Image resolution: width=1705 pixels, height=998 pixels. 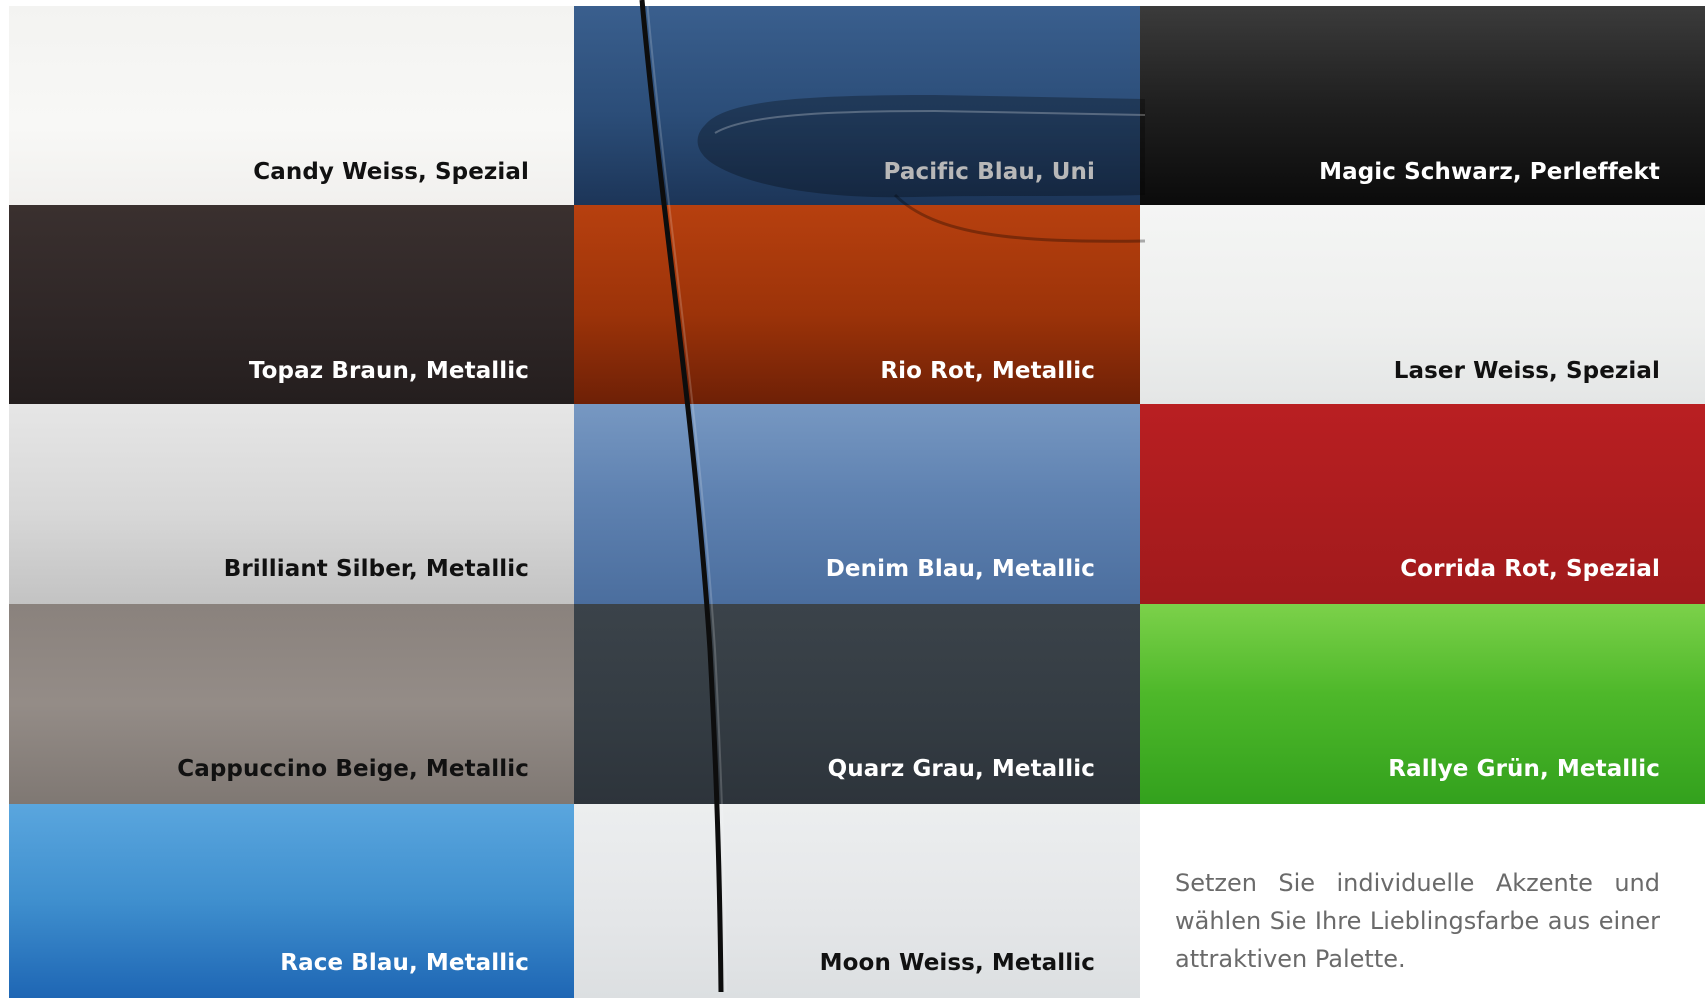 What do you see at coordinates (857, 105) in the screenshot?
I see `swatch-pacific-blau: Pacific Blau, Uni` at bounding box center [857, 105].